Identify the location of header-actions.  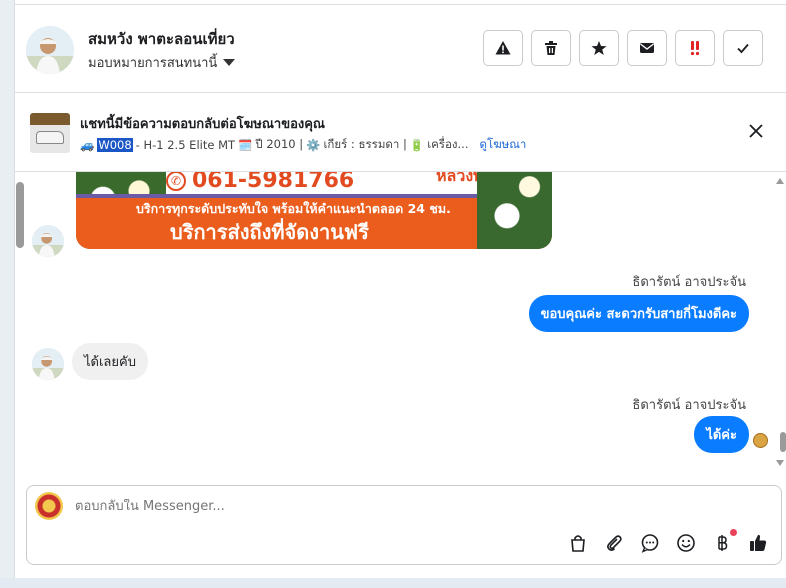
(623, 48).